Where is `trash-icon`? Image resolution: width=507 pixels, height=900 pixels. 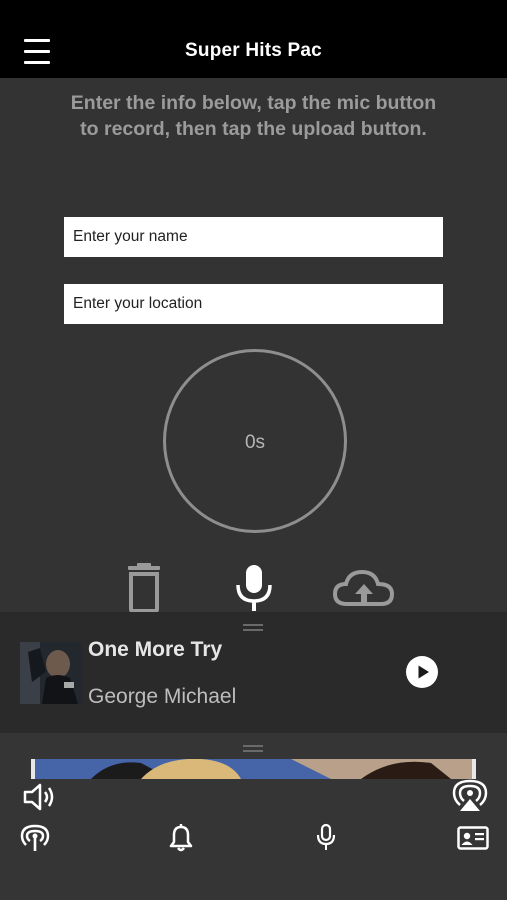 trash-icon is located at coordinates (144, 588).